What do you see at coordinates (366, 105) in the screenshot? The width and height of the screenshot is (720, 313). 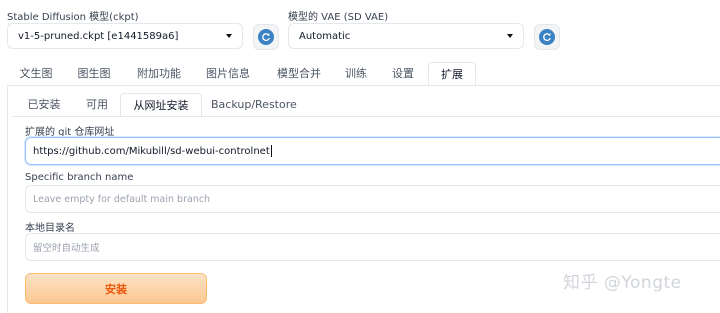 I see `extension-sub-tabs: 已安装 可用 从网址安装 Backup/Restore` at bounding box center [366, 105].